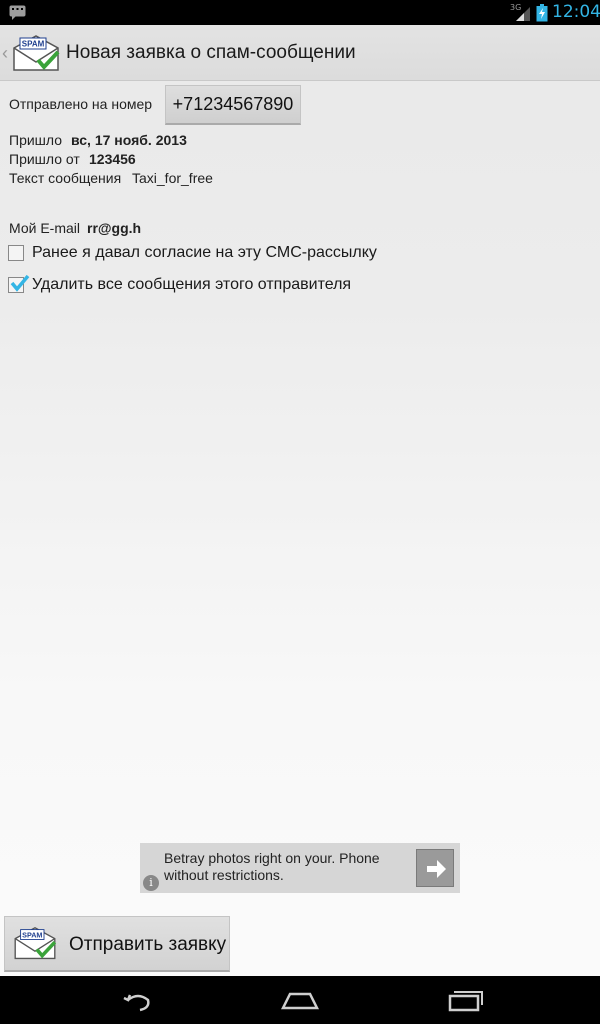 The image size is (600, 1024). I want to click on message-label: Текст сообщения, so click(65, 178).